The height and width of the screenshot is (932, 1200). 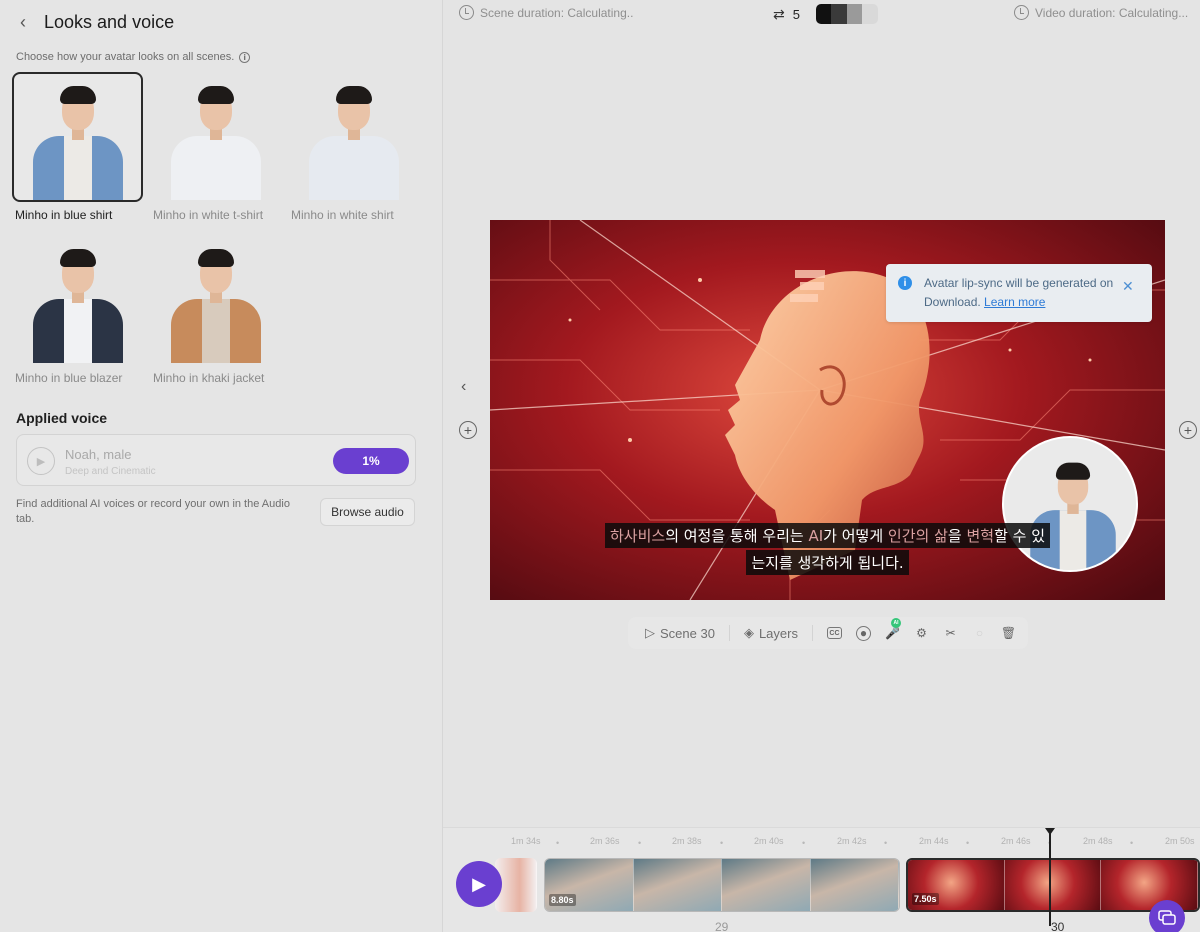 I want to click on timeline-play-button: ▶, so click(x=479, y=884).